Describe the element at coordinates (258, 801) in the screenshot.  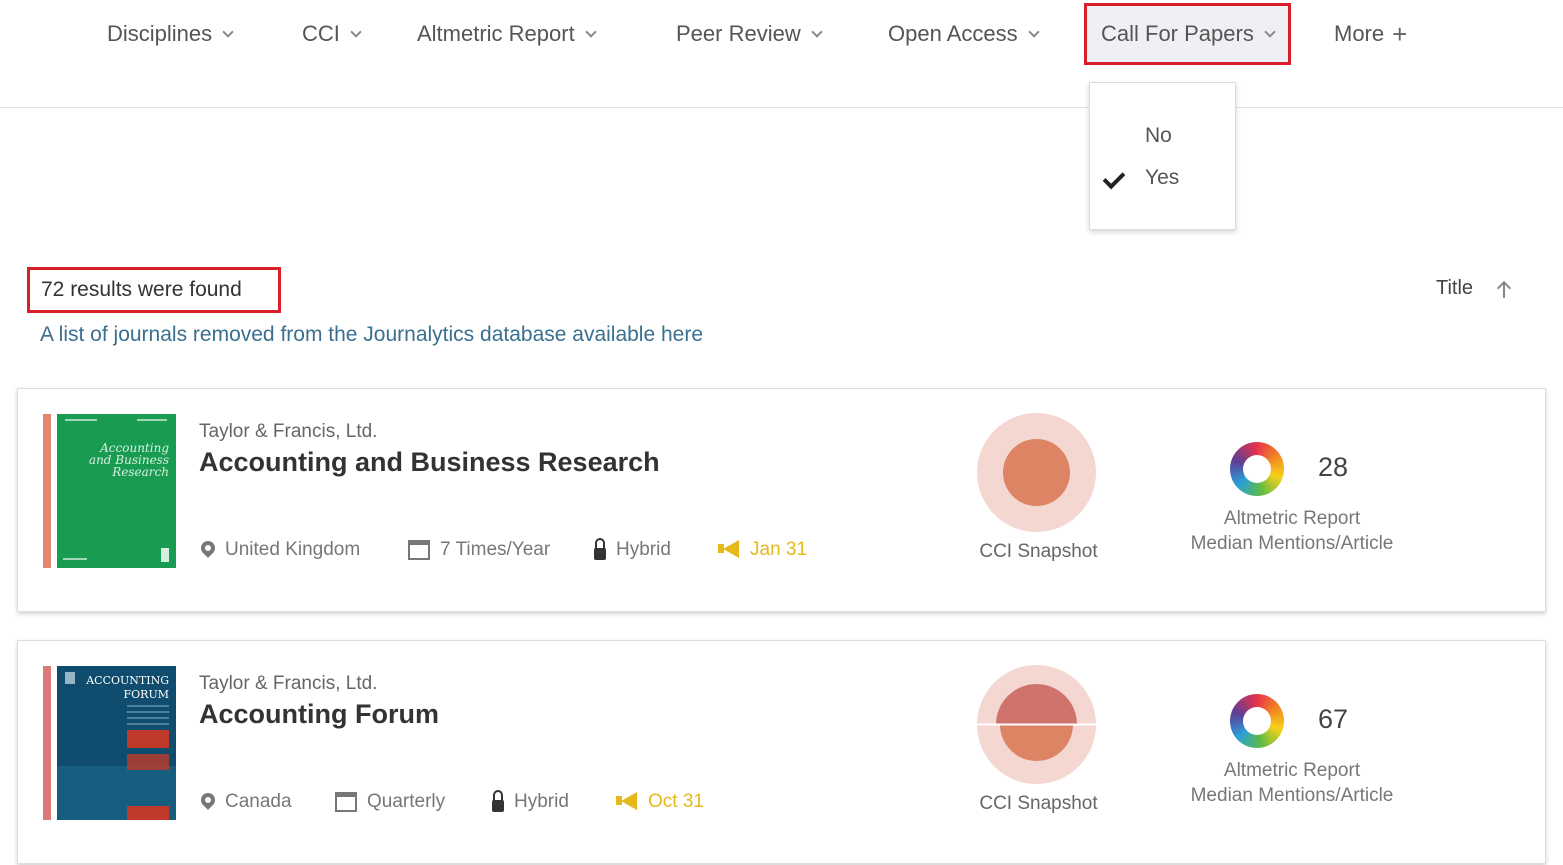
I see `country-text: Canada` at that location.